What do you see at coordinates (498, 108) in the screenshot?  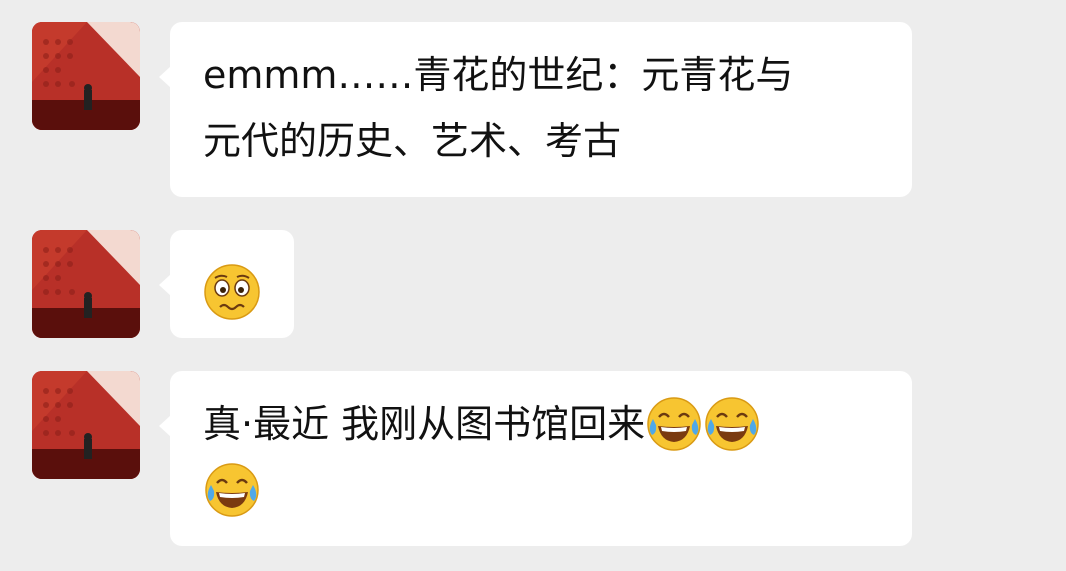 I see `message-text: emmm……青花的世纪：元青花与 元代的历史、艺术、考古` at bounding box center [498, 108].